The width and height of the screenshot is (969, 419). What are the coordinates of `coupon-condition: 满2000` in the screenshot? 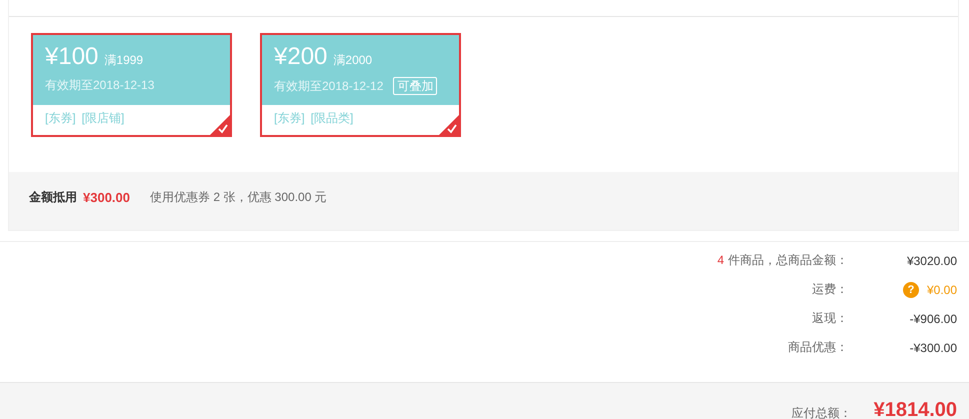 It's located at (352, 60).